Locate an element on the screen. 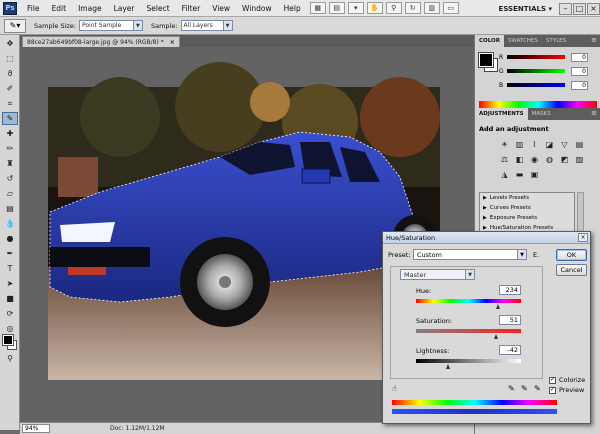 The width and height of the screenshot is (600, 434). blue-value-field: 0 is located at coordinates (579, 85).